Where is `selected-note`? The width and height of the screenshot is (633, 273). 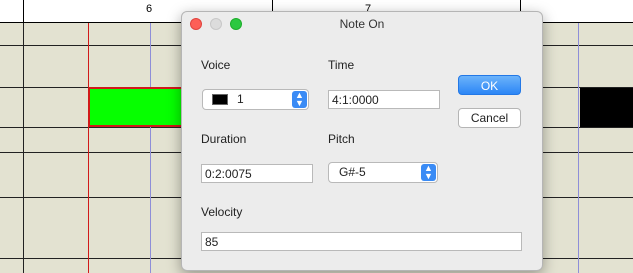
selected-note is located at coordinates (136, 107).